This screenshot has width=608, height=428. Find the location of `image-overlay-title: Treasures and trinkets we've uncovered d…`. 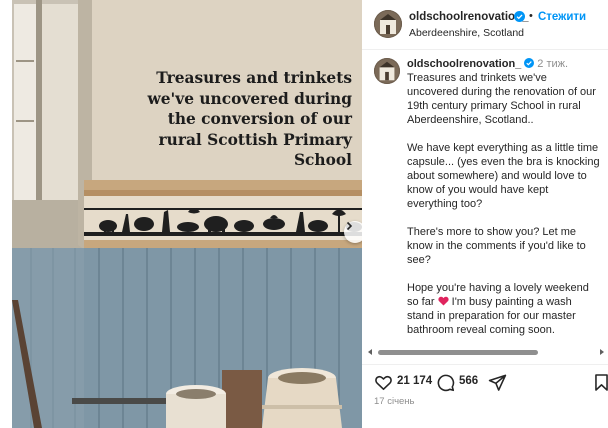

image-overlay-title: Treasures and trinkets we've uncovered d… is located at coordinates (249, 119).